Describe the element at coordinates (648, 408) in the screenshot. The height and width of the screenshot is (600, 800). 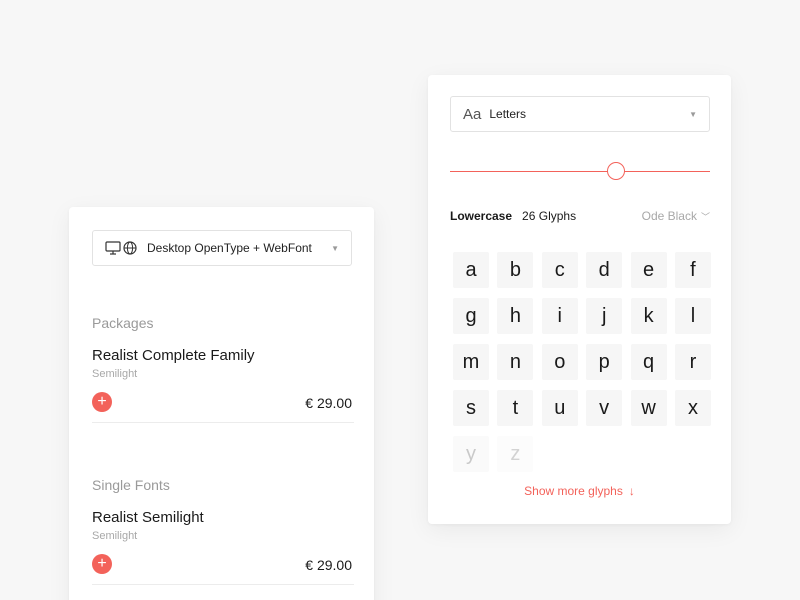
I see `glyph-w: w` at that location.